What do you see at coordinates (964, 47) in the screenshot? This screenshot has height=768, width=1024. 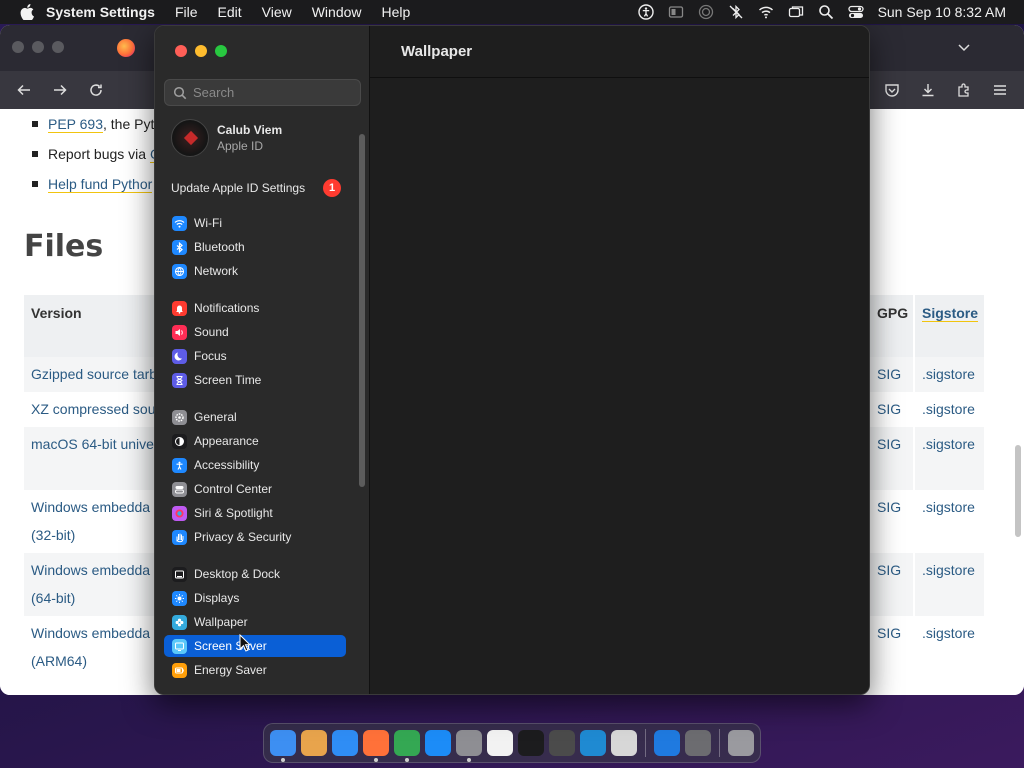 I see `chevron-down-icon` at bounding box center [964, 47].